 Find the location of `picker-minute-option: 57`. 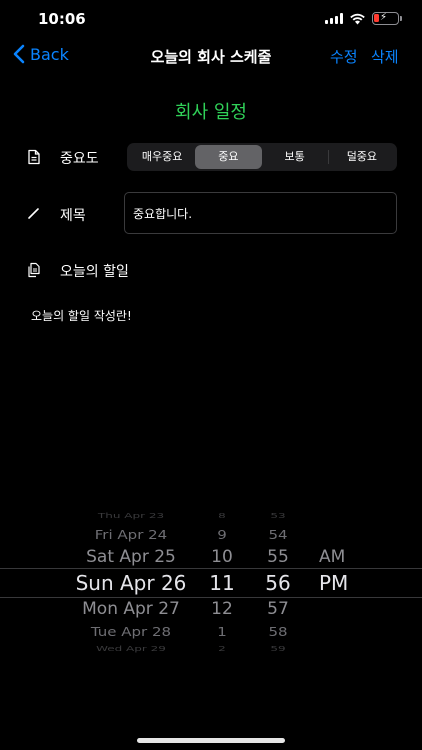

picker-minute-option: 57 is located at coordinates (278, 609).